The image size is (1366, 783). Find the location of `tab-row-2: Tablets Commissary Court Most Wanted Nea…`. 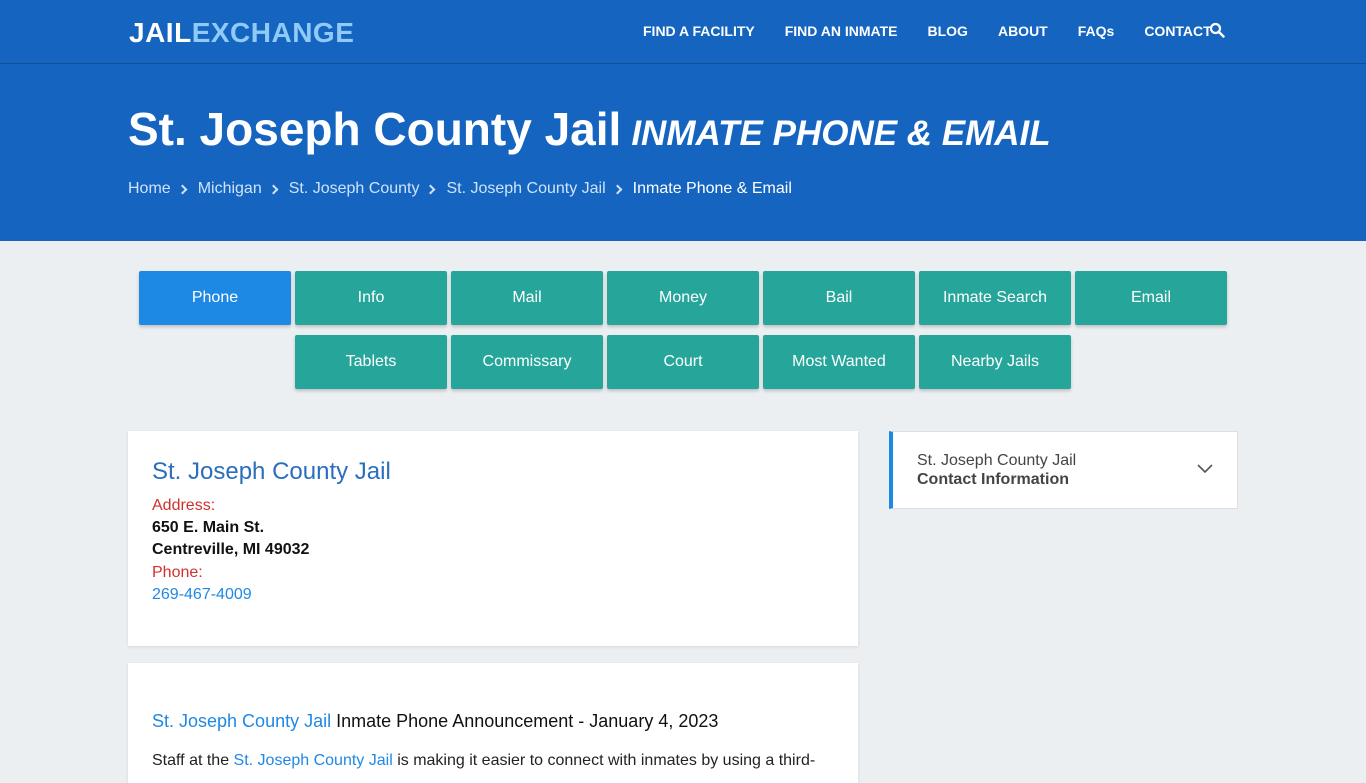

tab-row-2: Tablets Commissary Court Most Wanted Nea… is located at coordinates (685, 362).